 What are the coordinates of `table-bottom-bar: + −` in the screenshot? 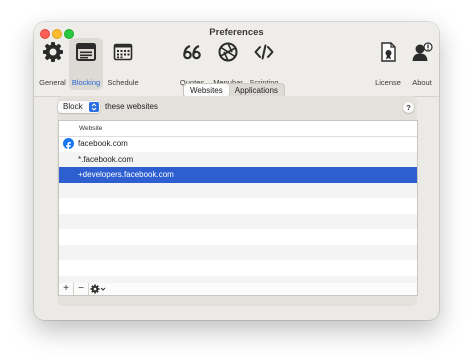 It's located at (238, 289).